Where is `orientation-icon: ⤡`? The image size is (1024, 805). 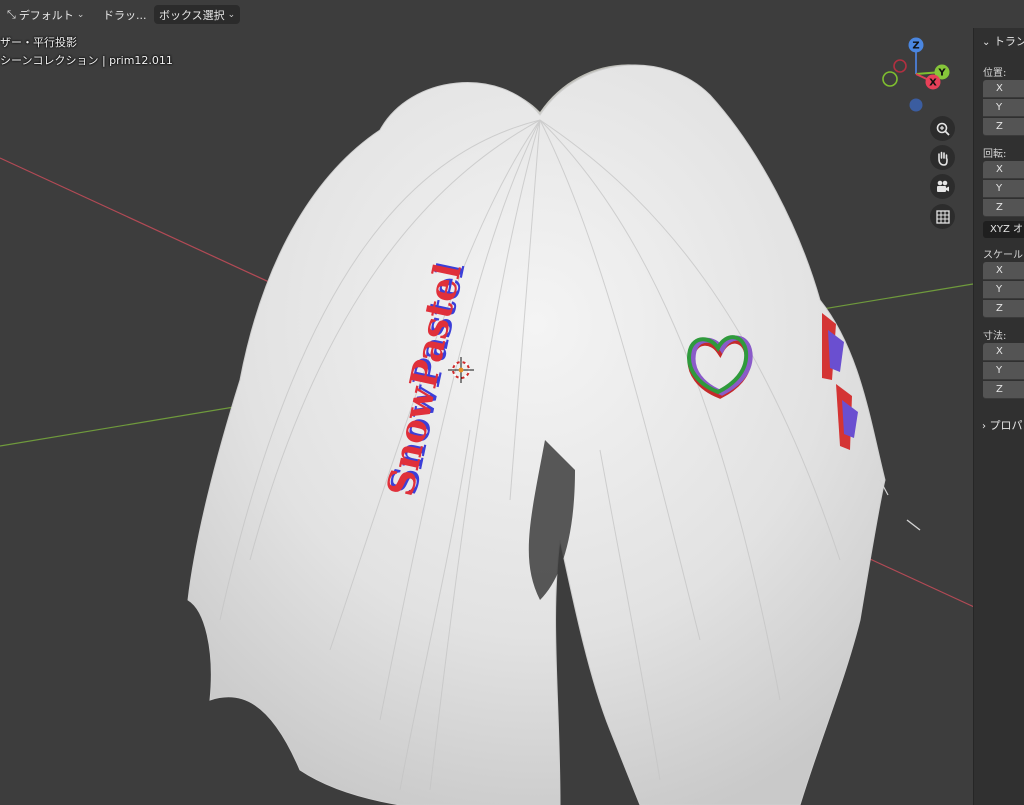
orientation-icon: ⤡ is located at coordinates (11, 14).